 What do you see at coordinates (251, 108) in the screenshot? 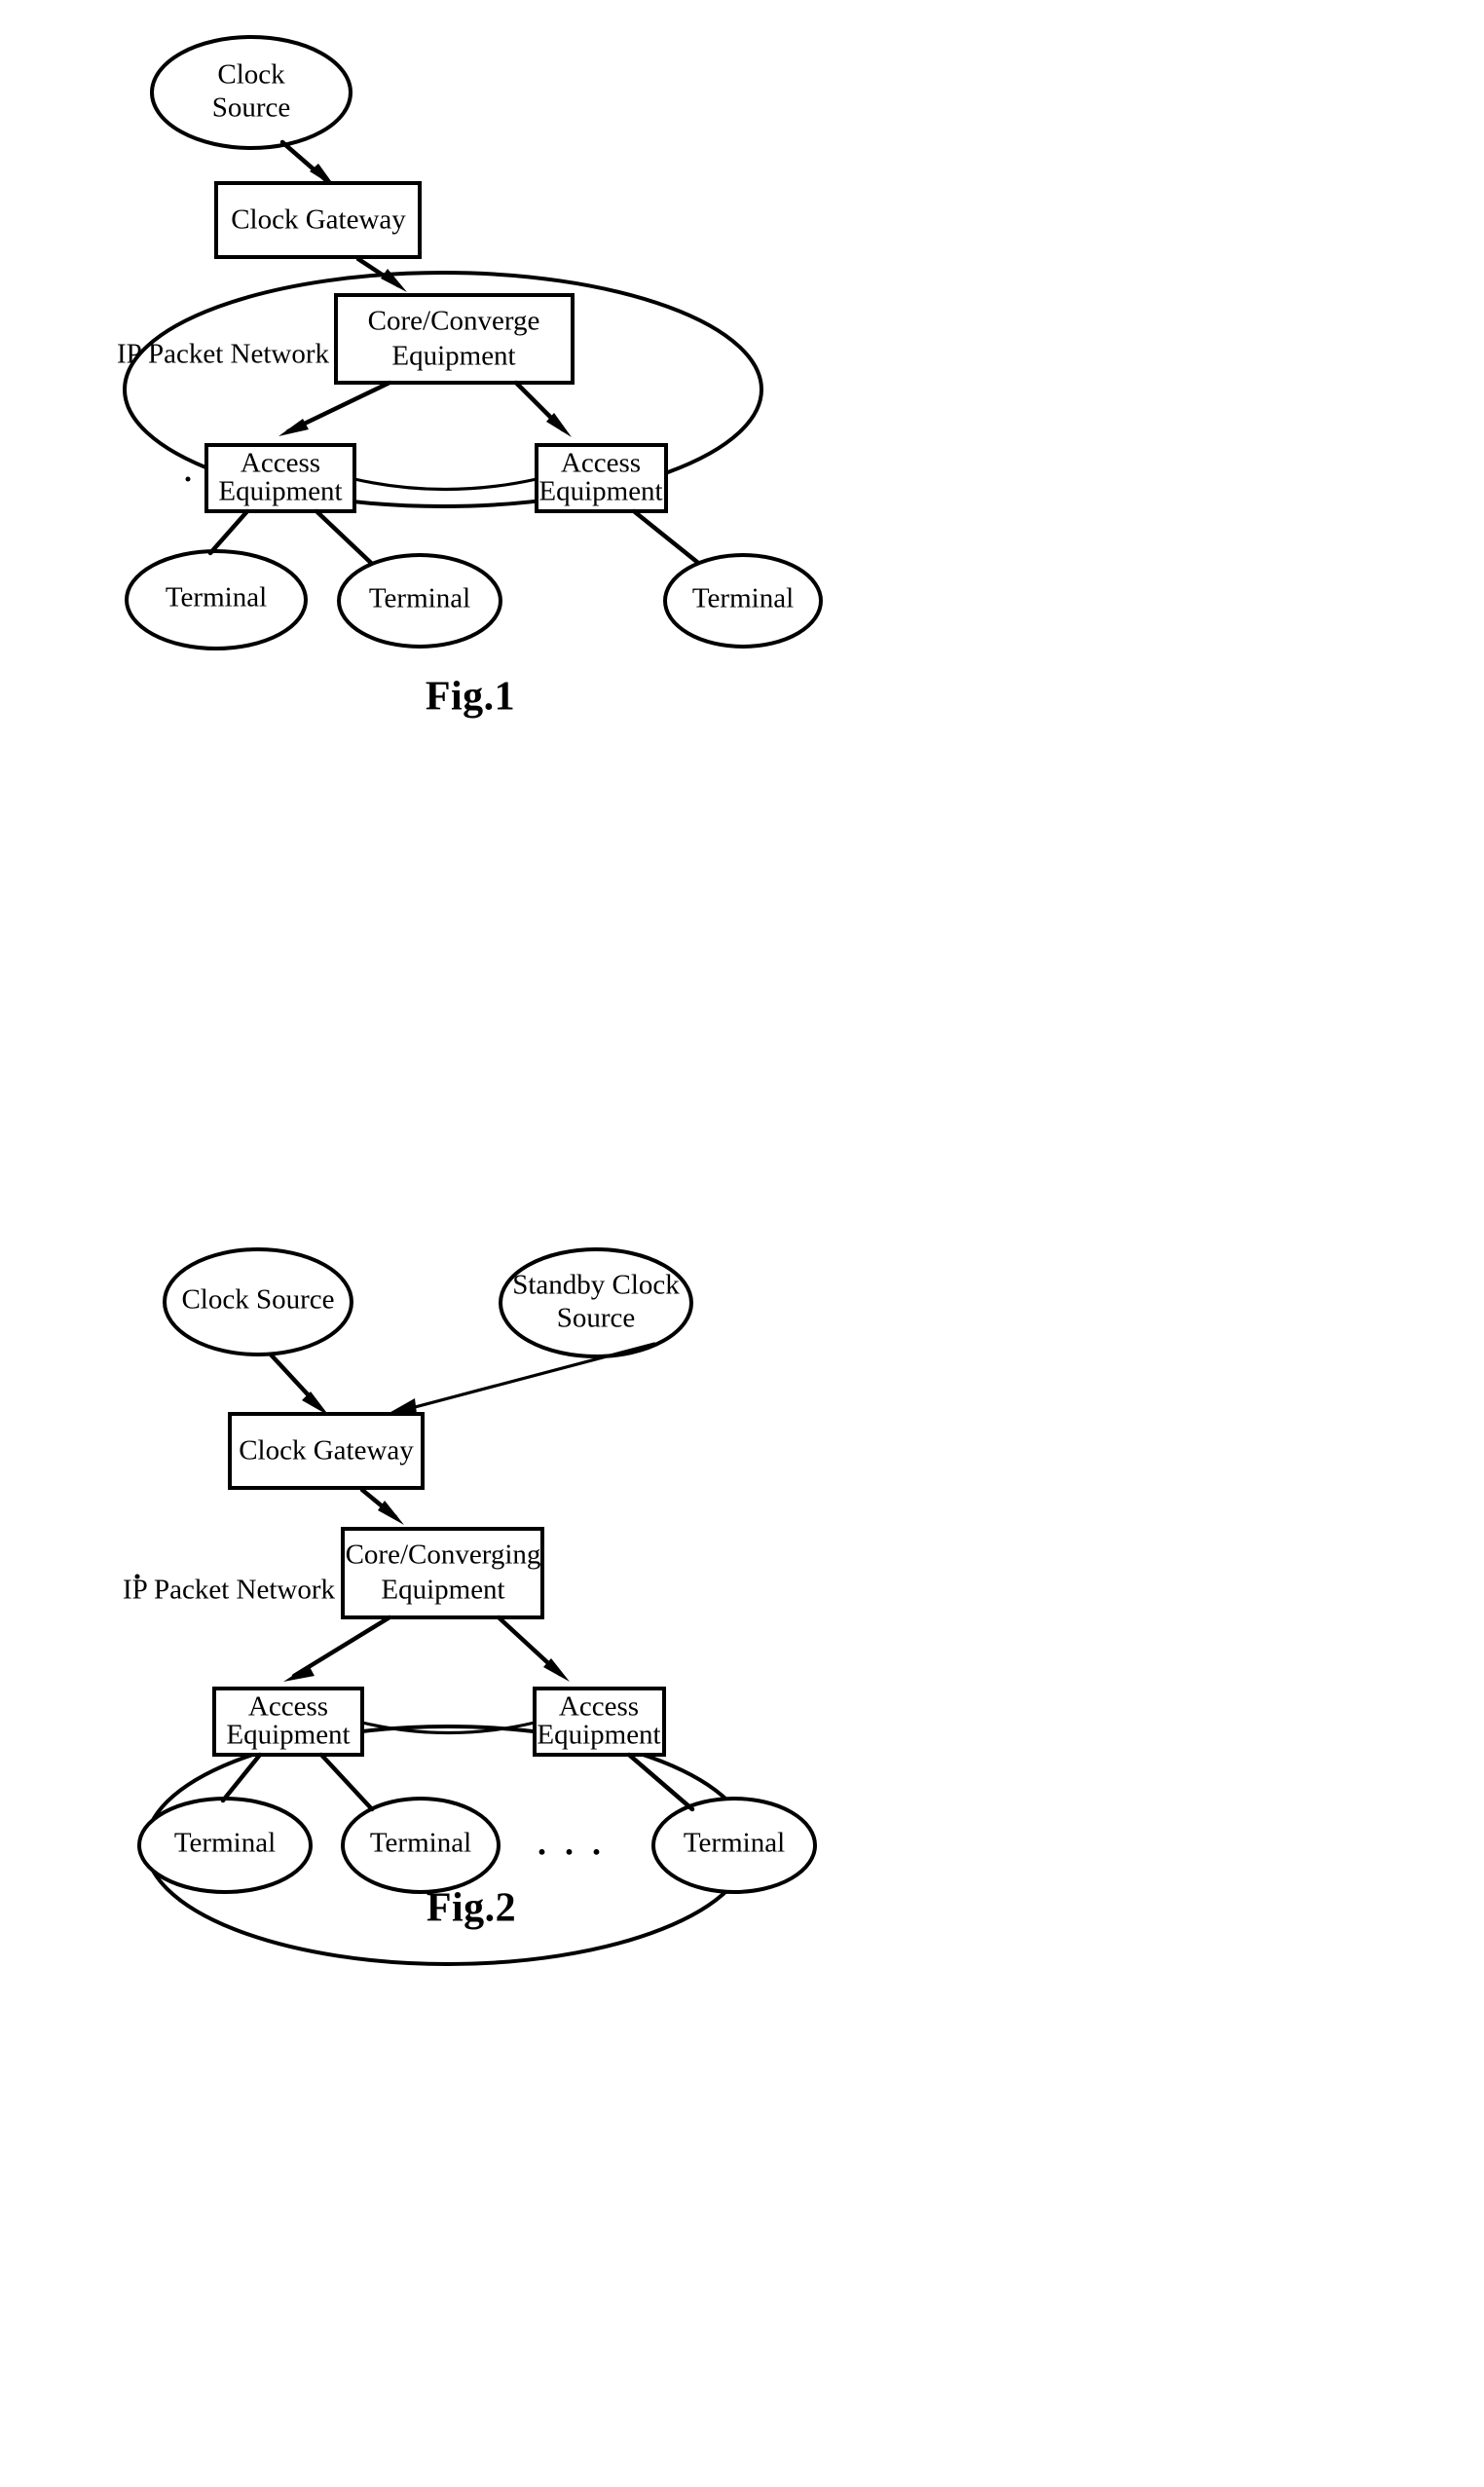
I see `clock-source-label-line2: Source` at bounding box center [251, 108].